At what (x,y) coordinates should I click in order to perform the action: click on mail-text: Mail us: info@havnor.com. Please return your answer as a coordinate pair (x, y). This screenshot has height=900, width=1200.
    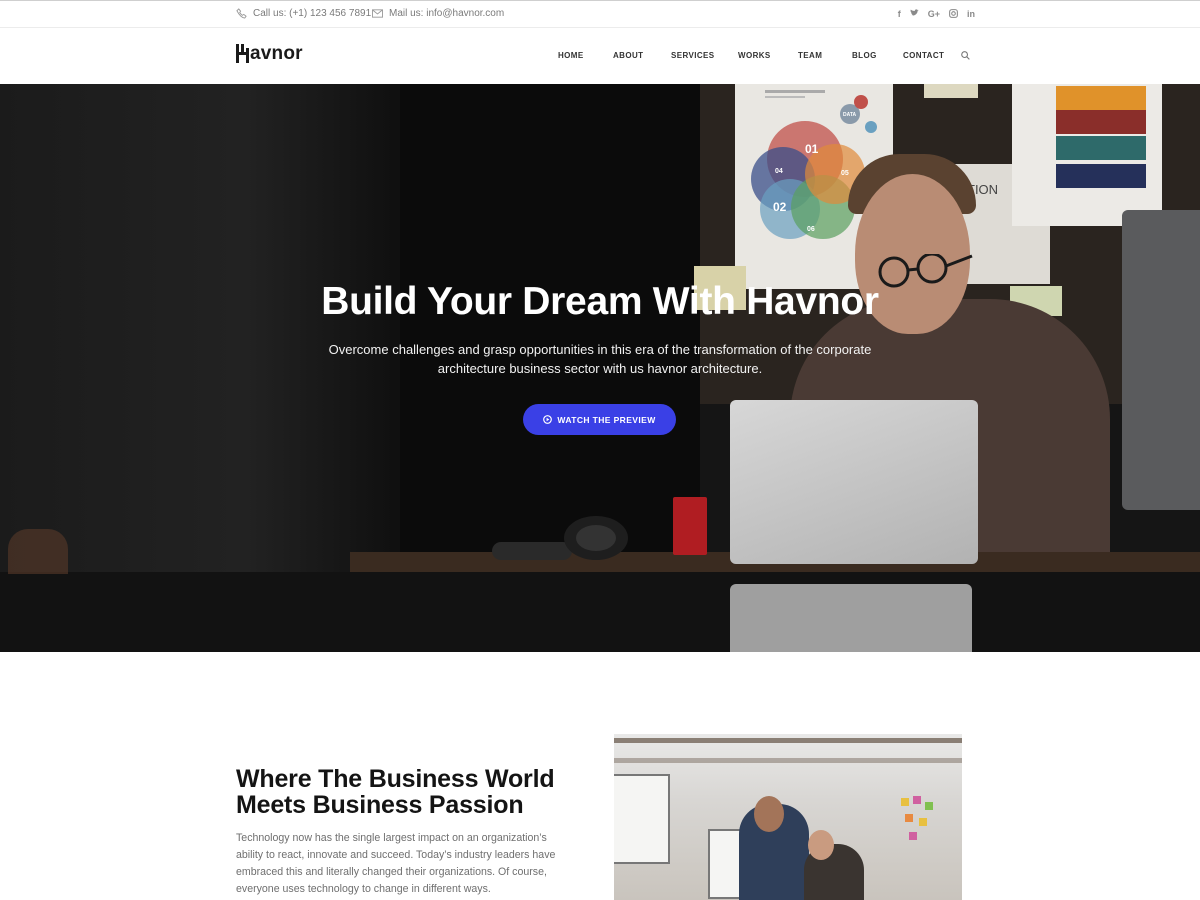
    Looking at the image, I should click on (447, 13).